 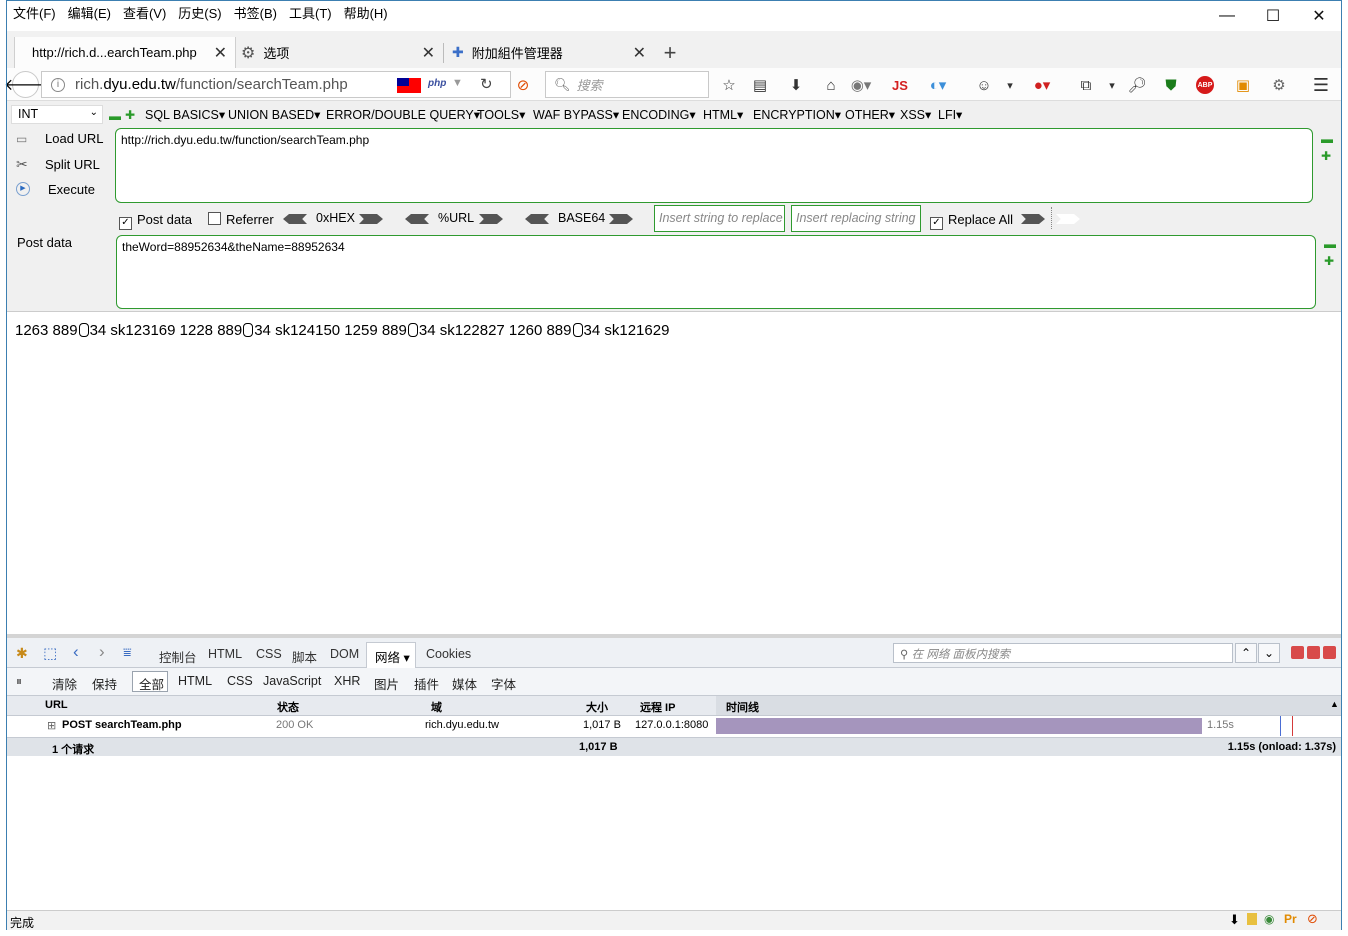 I want to click on menu-edit: 编辑(E), so click(x=89, y=12).